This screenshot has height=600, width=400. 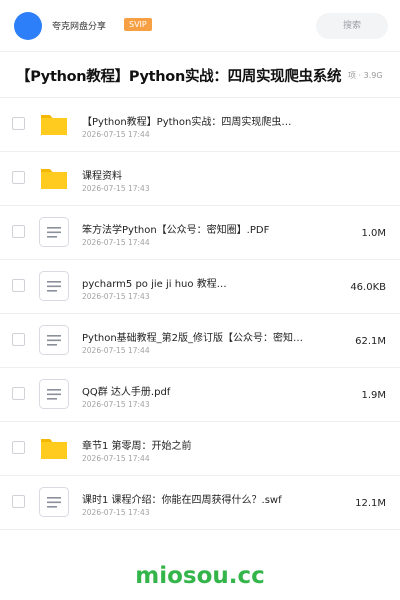 I want to click on file-size: 46.0KB, so click(x=368, y=287).